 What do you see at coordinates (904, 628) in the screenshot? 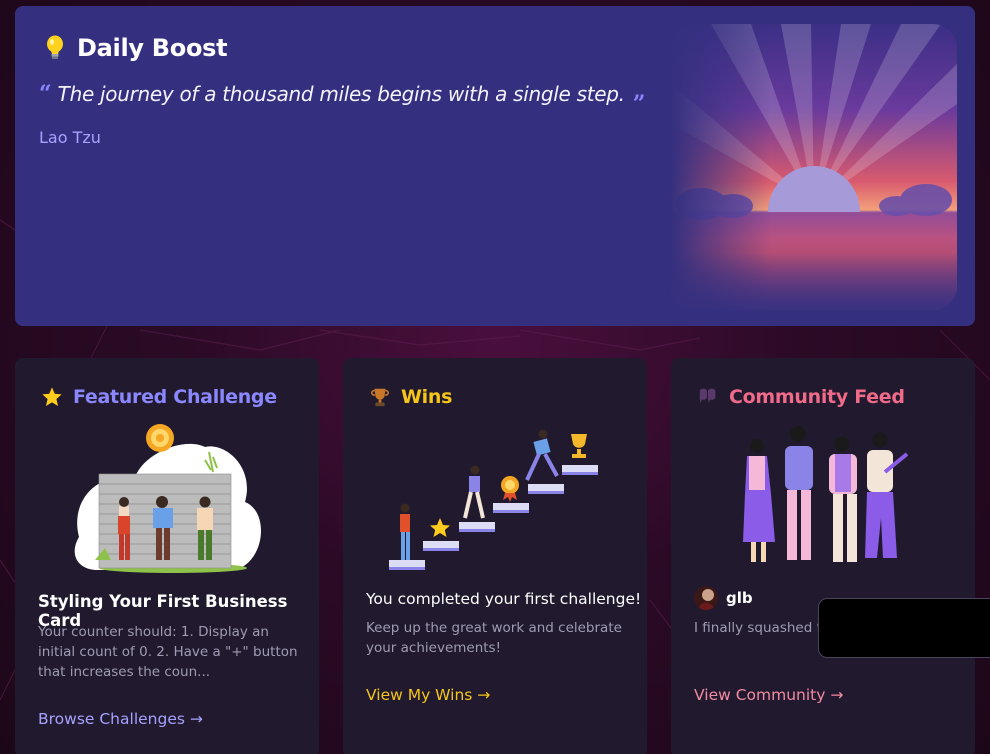
I see `floating-popup-box` at bounding box center [904, 628].